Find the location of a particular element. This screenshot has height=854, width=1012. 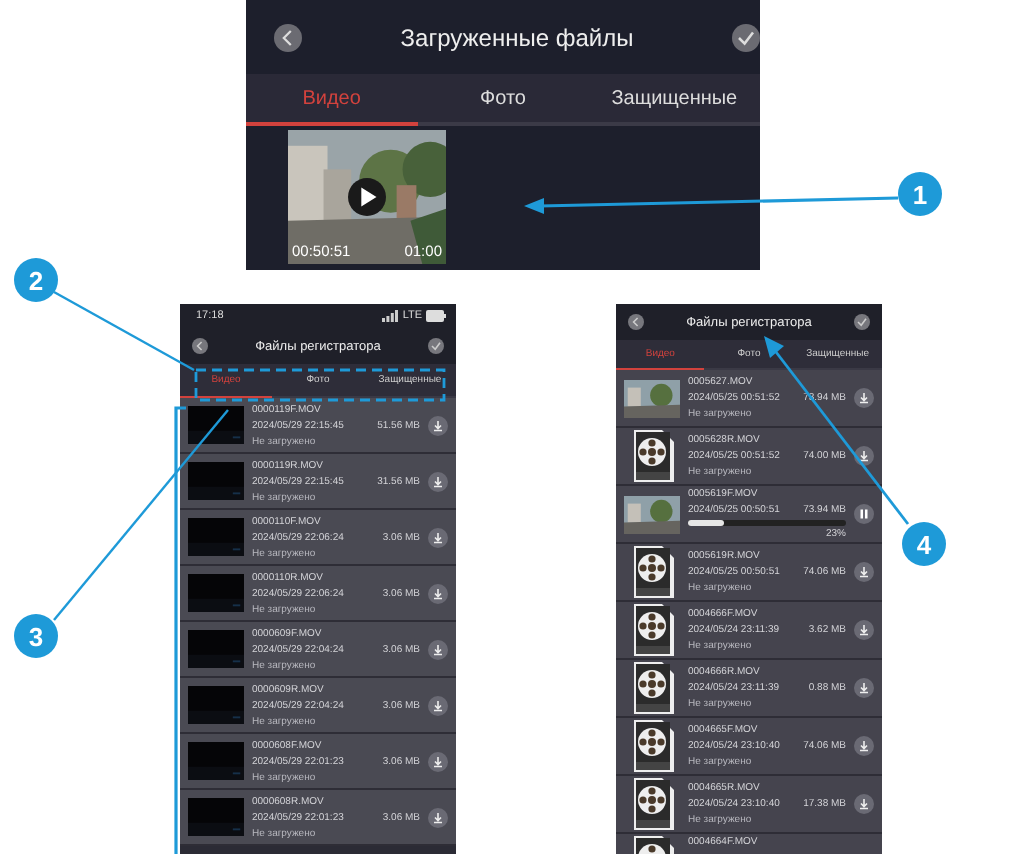

signal-icon is located at coordinates (390, 316).